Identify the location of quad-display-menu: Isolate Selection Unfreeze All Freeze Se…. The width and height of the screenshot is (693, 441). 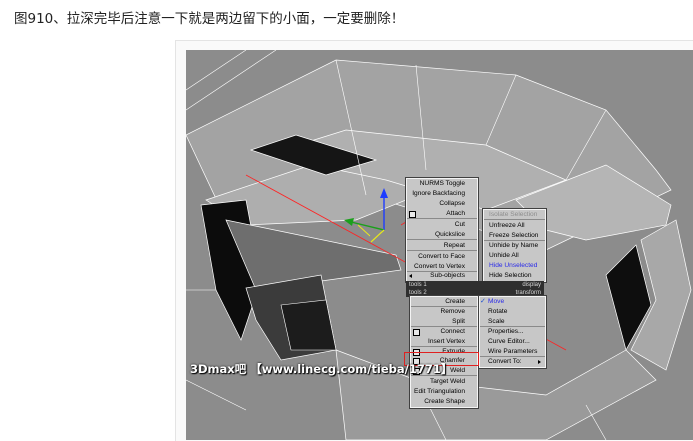
(514, 245).